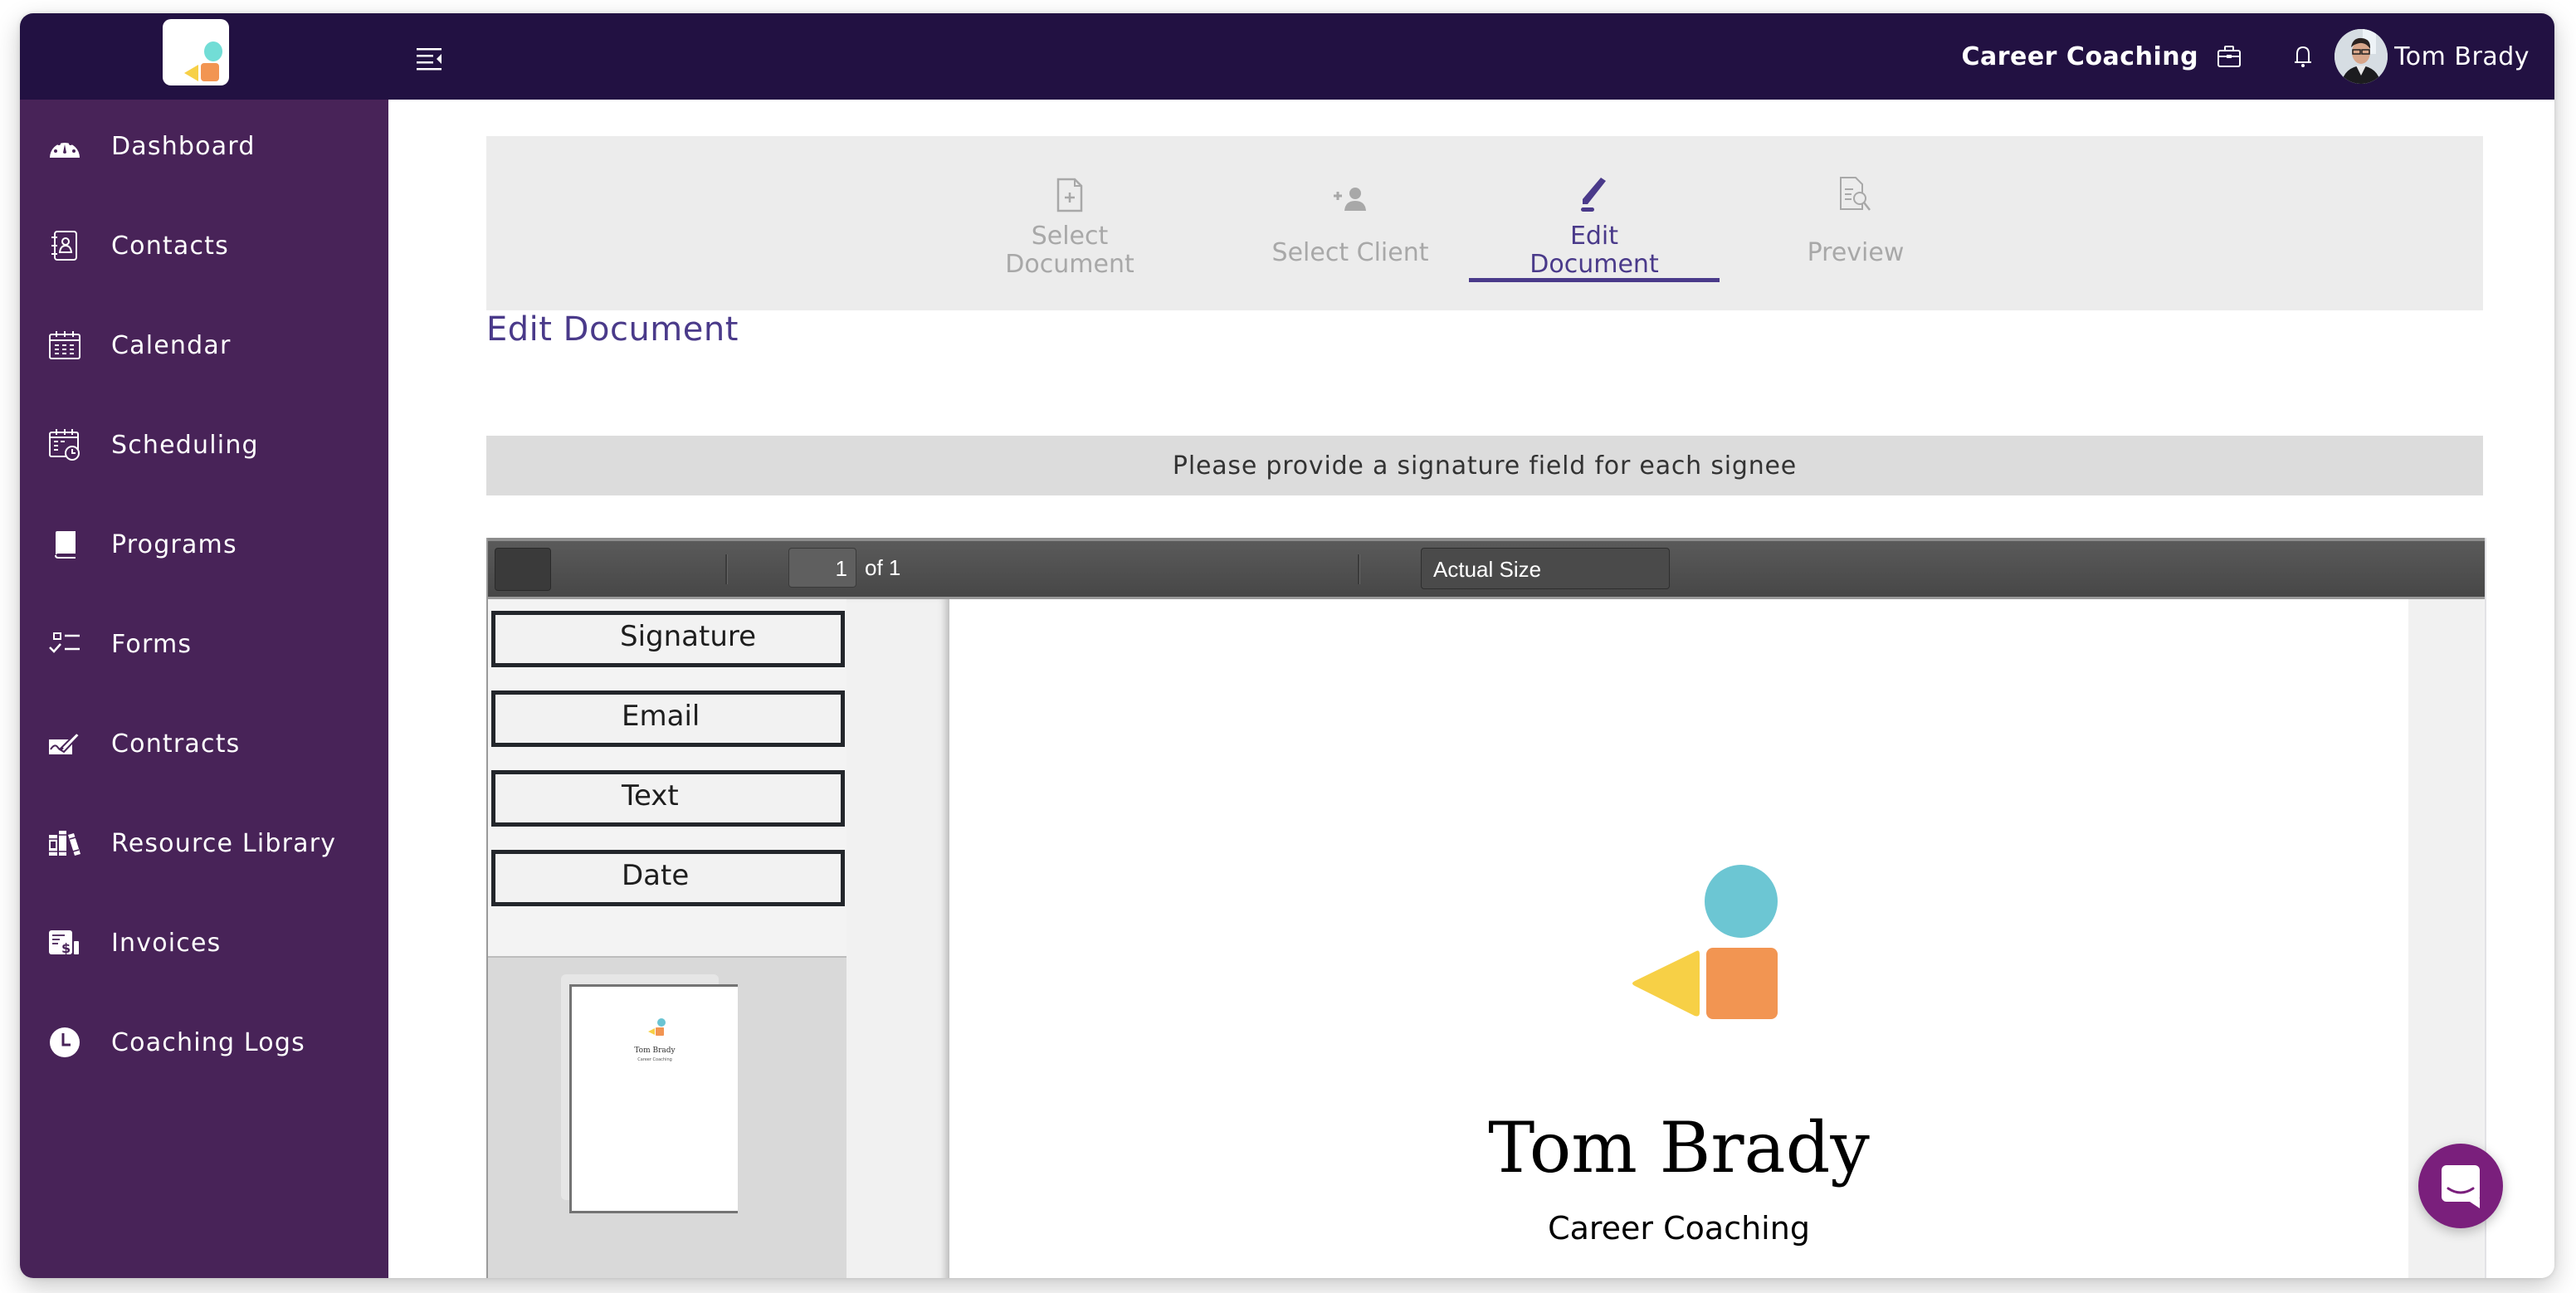  I want to click on chat-bubble-icon, so click(2461, 1186).